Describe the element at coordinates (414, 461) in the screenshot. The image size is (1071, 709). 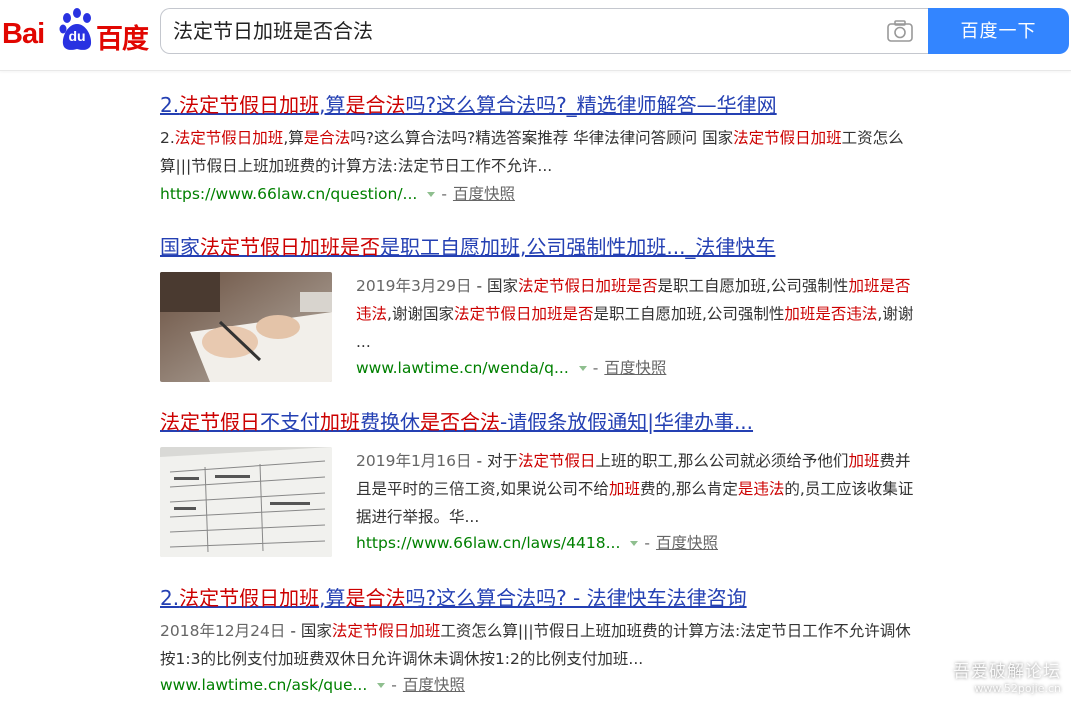
I see `result-date: 2019年1月16日` at that location.